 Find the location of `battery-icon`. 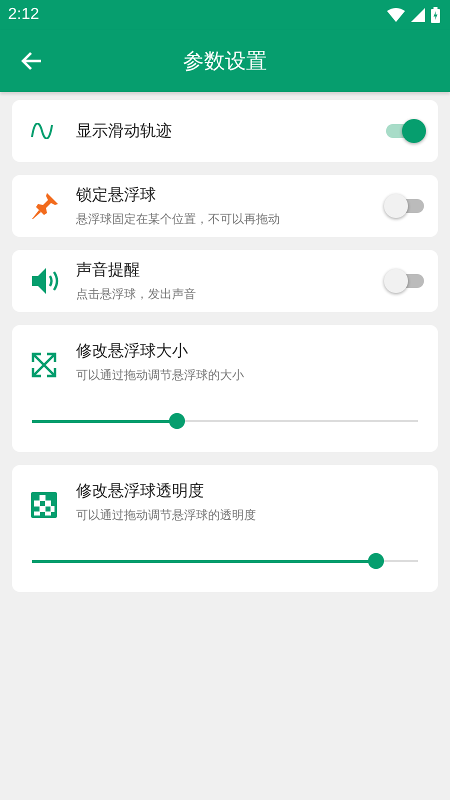

battery-icon is located at coordinates (435, 15).